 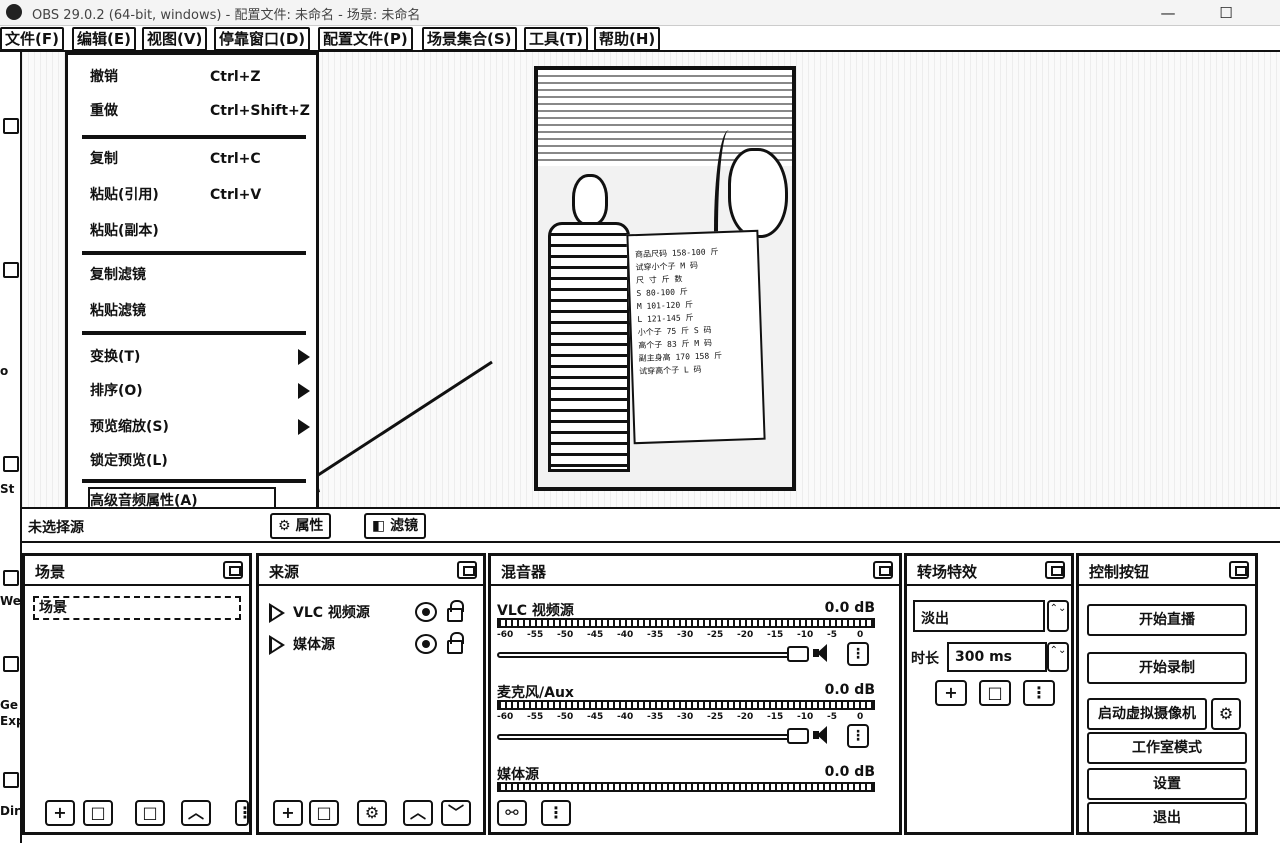 What do you see at coordinates (1226, 714) in the screenshot?
I see `virtual-camera-settings-icon: ⚙` at bounding box center [1226, 714].